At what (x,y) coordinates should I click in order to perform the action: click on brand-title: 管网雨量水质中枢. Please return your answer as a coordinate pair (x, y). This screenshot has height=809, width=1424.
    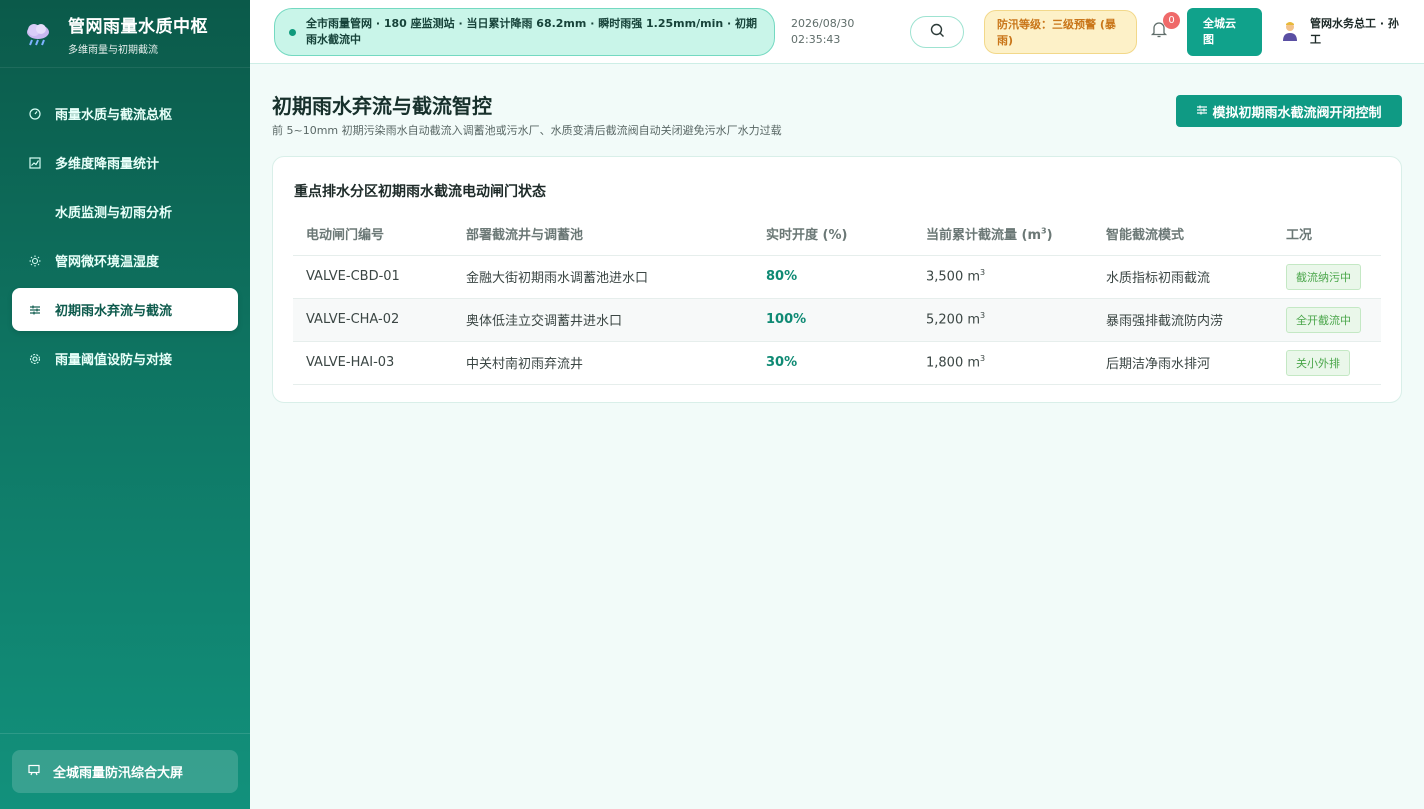
    Looking at the image, I should click on (138, 26).